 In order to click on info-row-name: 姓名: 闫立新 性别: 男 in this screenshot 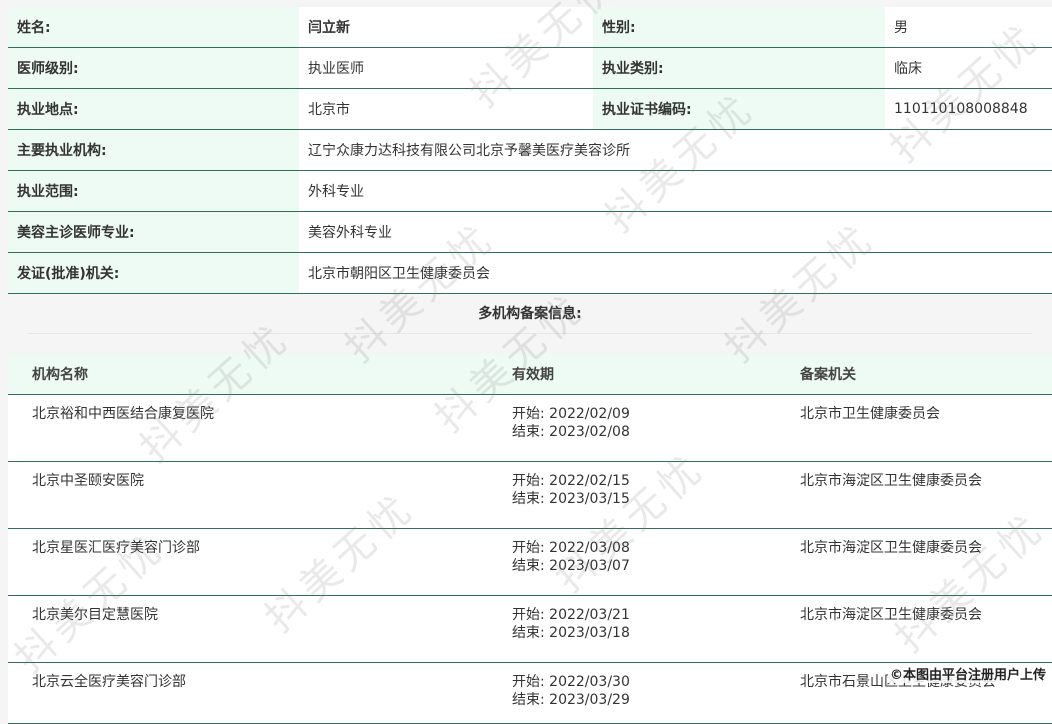, I will do `click(530, 27)`.